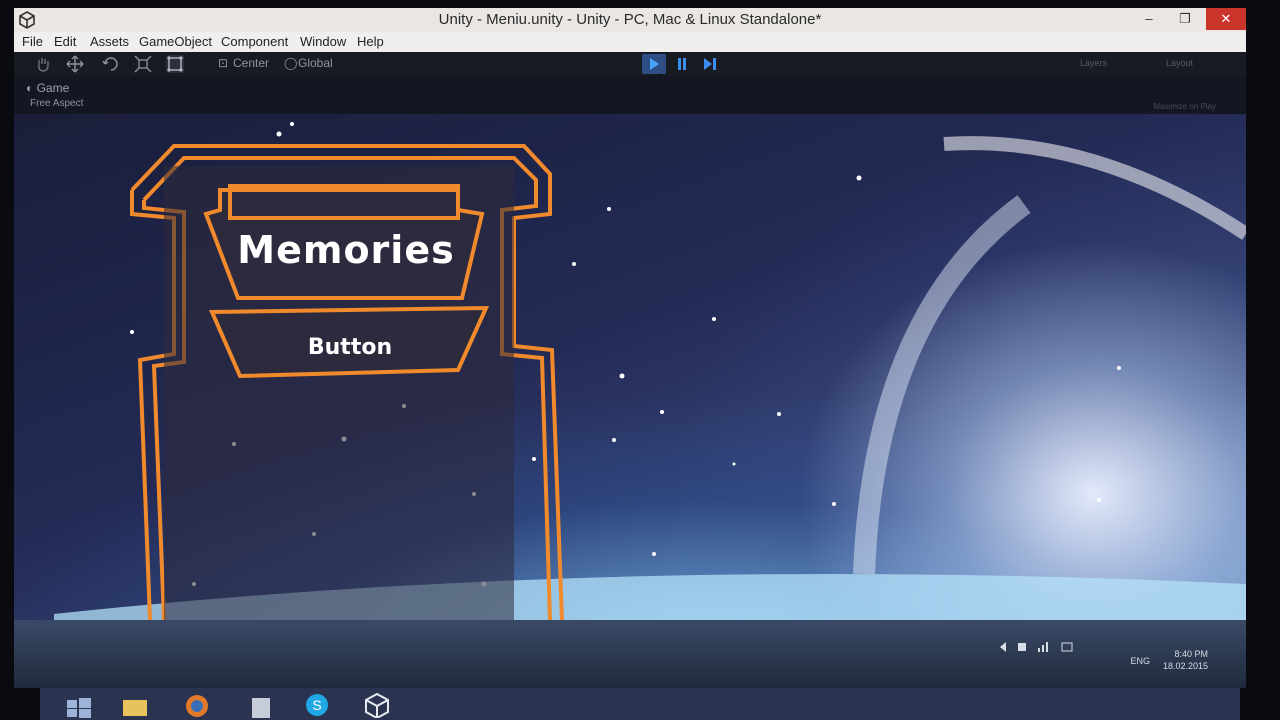 This screenshot has height=720, width=1280. Describe the element at coordinates (197, 705) in the screenshot. I see `firefox-icon` at that location.